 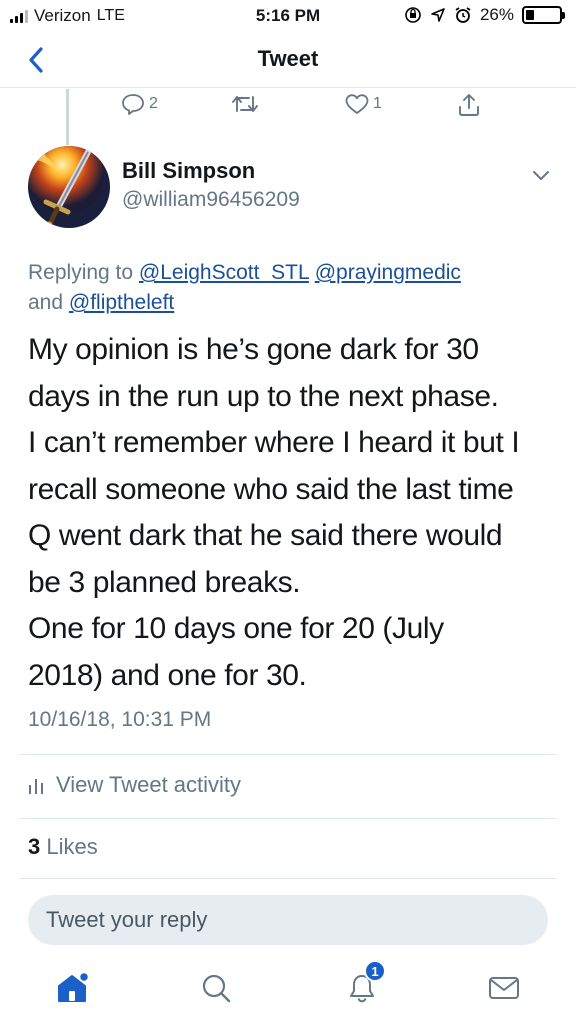 What do you see at coordinates (377, 103) in the screenshot?
I see `like-count: 1` at bounding box center [377, 103].